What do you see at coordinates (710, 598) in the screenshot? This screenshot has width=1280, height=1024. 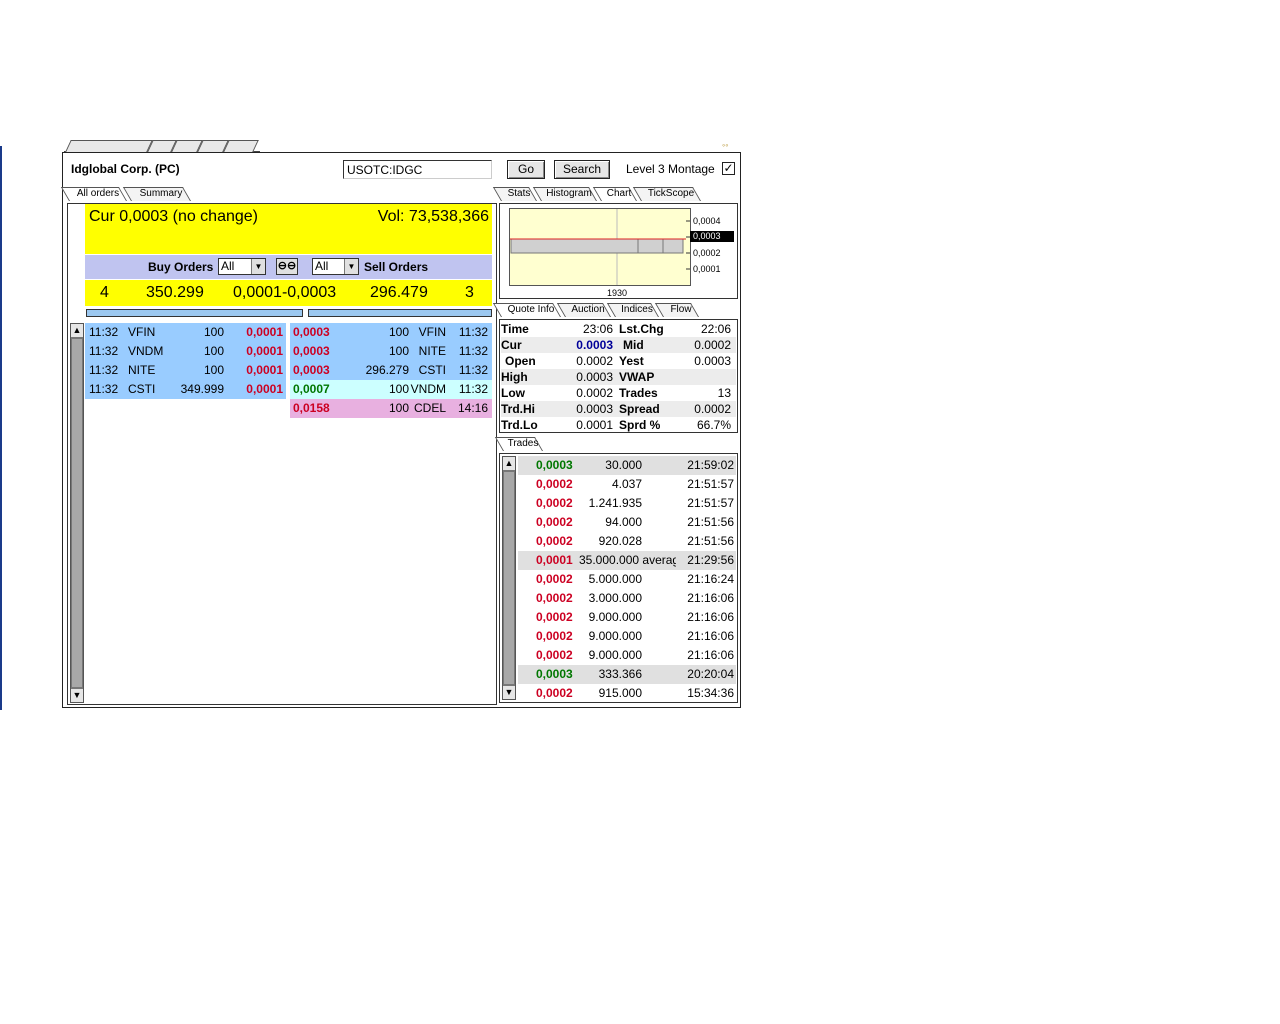 I see `trade-time: 21:16:06` at bounding box center [710, 598].